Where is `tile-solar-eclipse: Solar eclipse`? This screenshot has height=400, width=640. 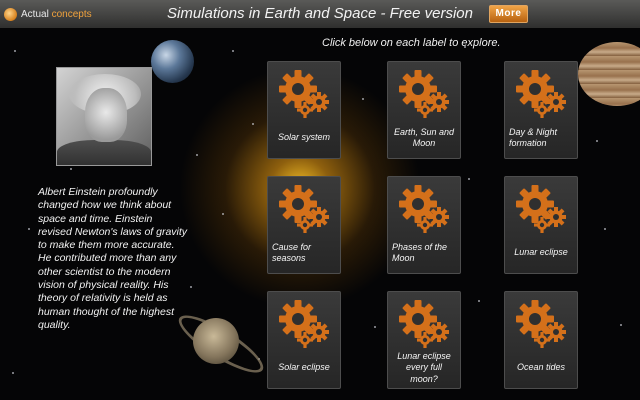 tile-solar-eclipse: Solar eclipse is located at coordinates (304, 340).